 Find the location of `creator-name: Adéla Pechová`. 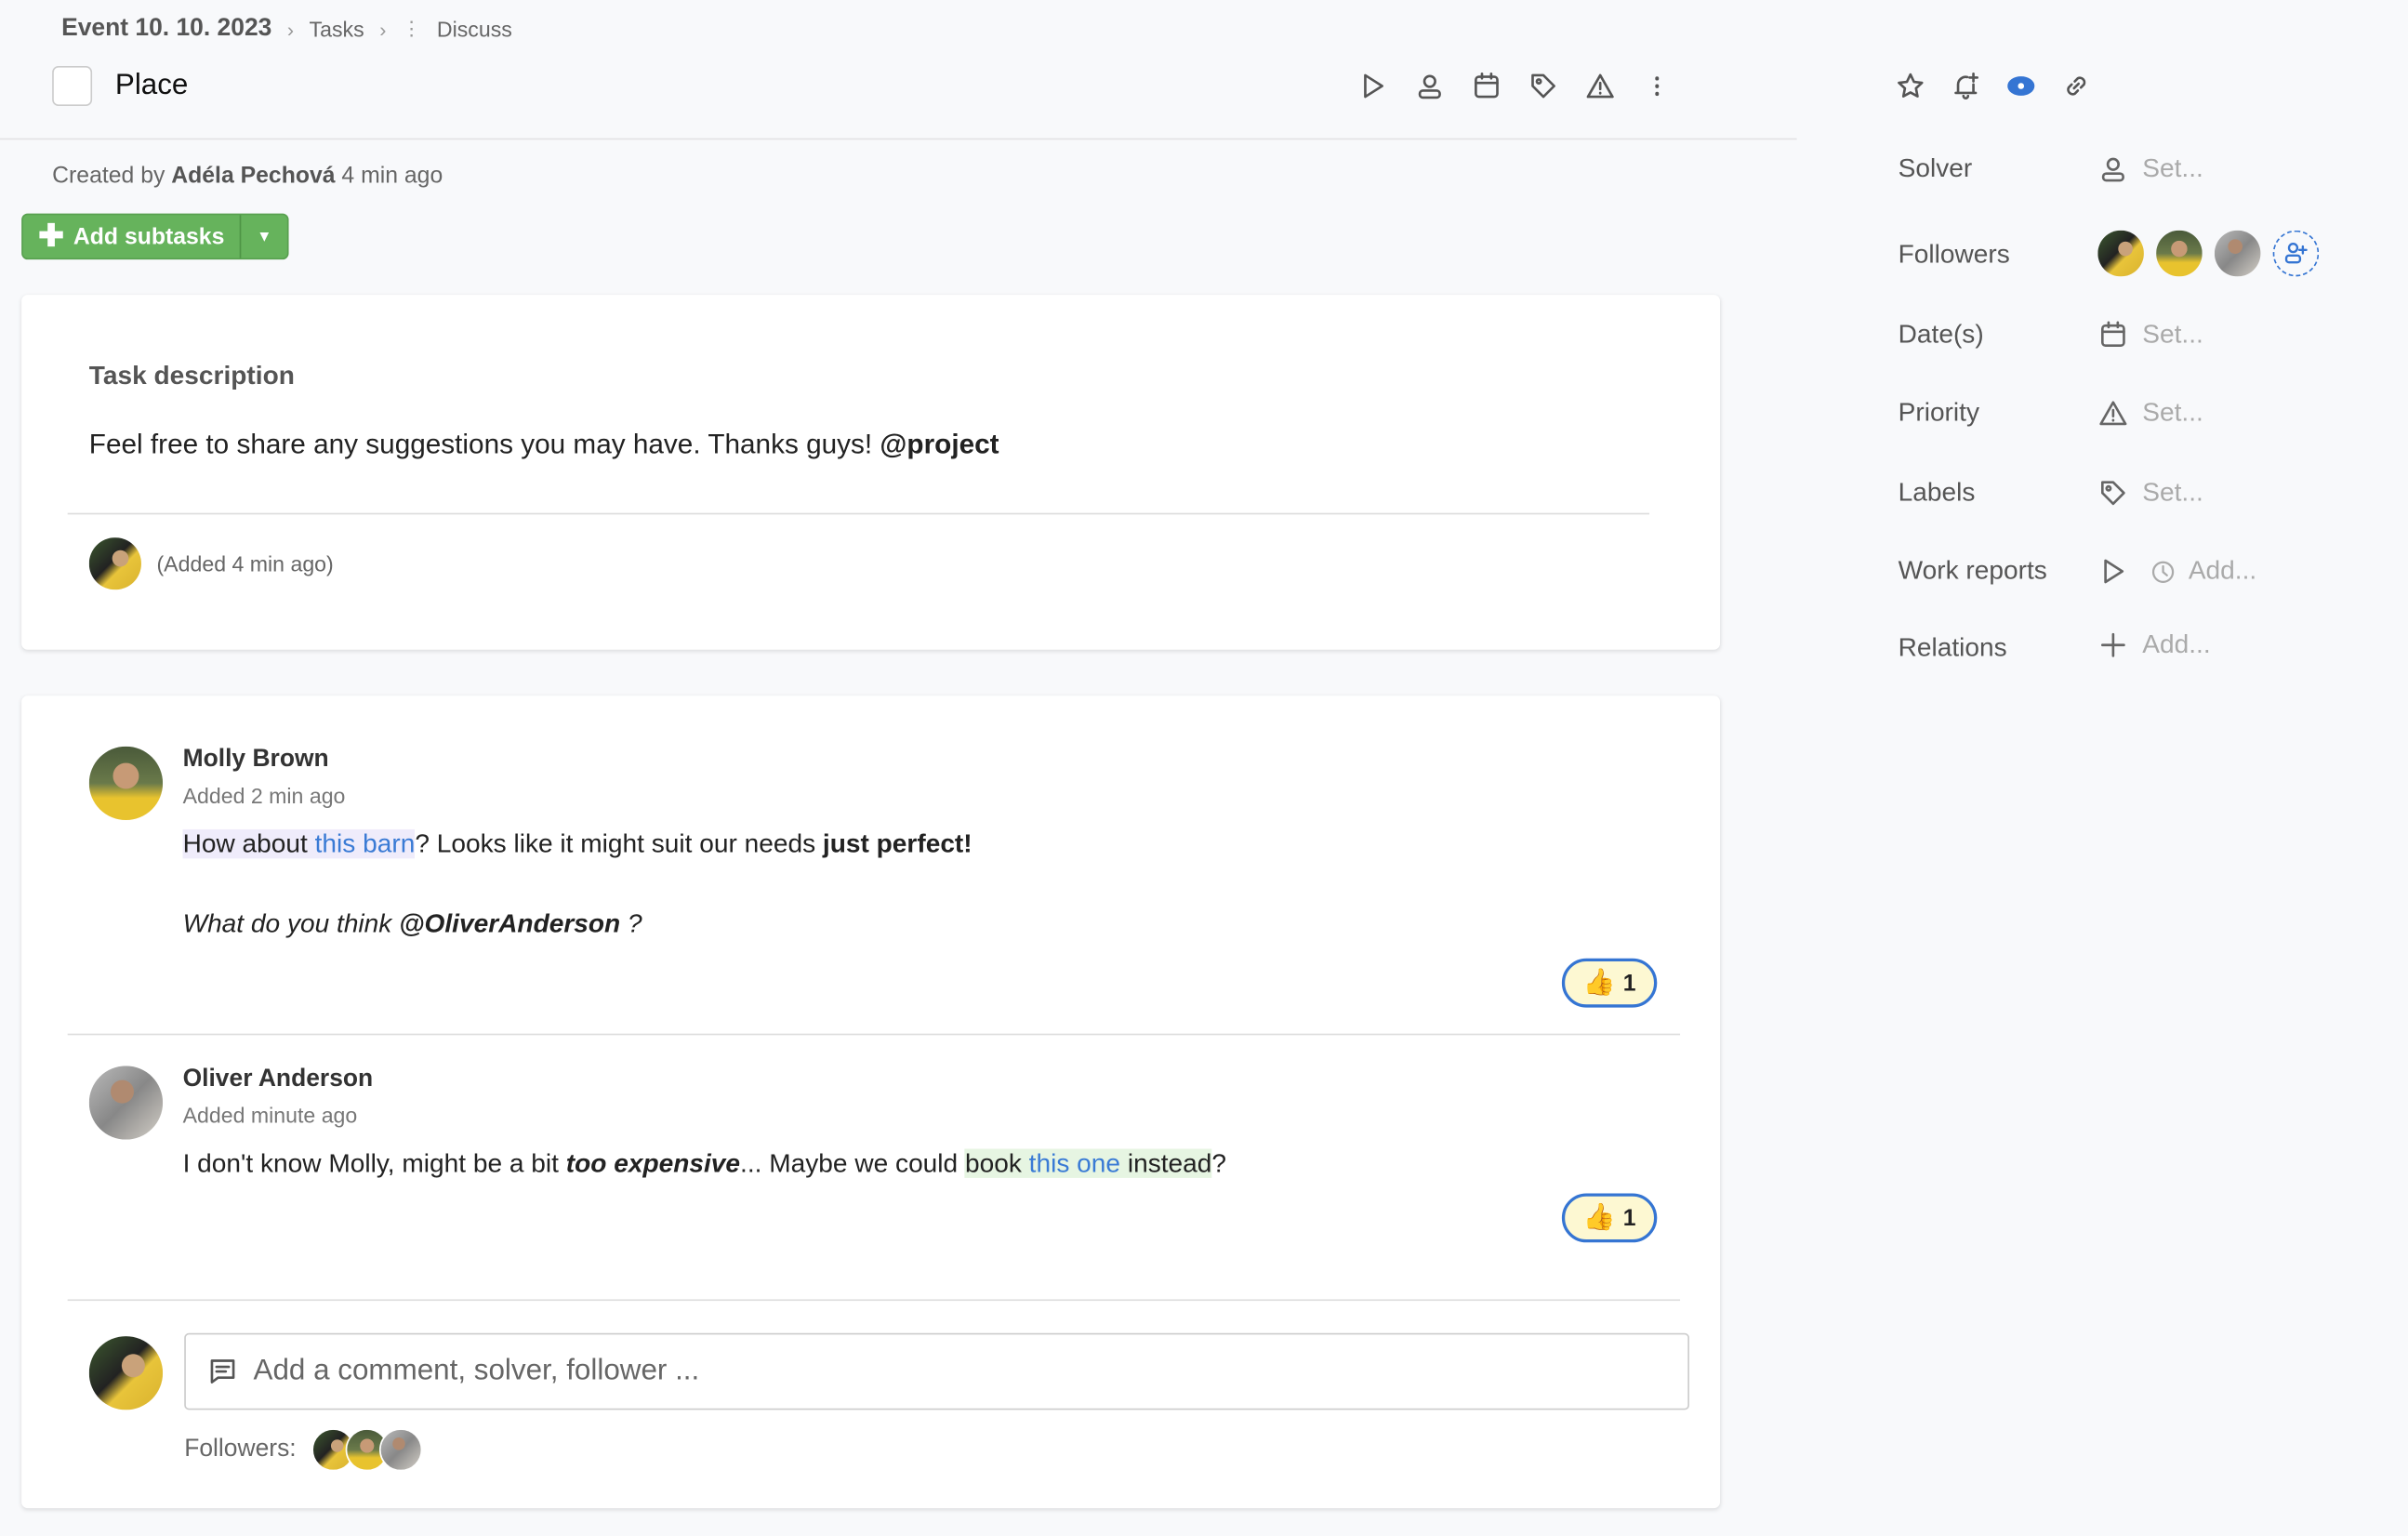

creator-name: Adéla Pechová is located at coordinates (253, 176).